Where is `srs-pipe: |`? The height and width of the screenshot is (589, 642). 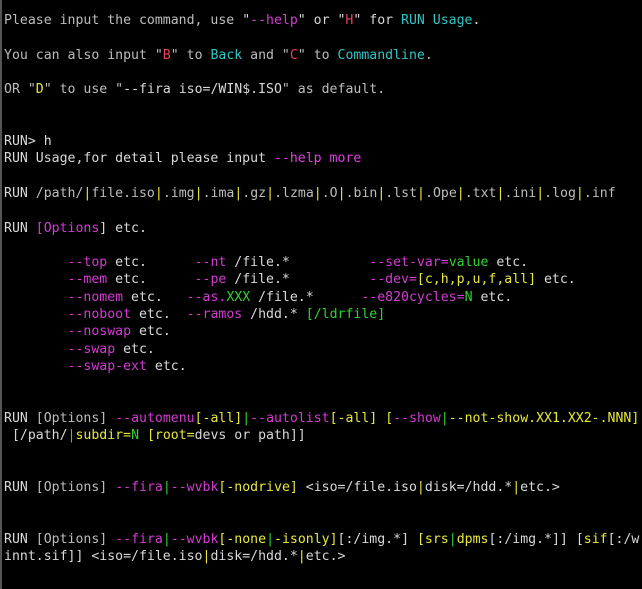
srs-pipe: | is located at coordinates (452, 539).